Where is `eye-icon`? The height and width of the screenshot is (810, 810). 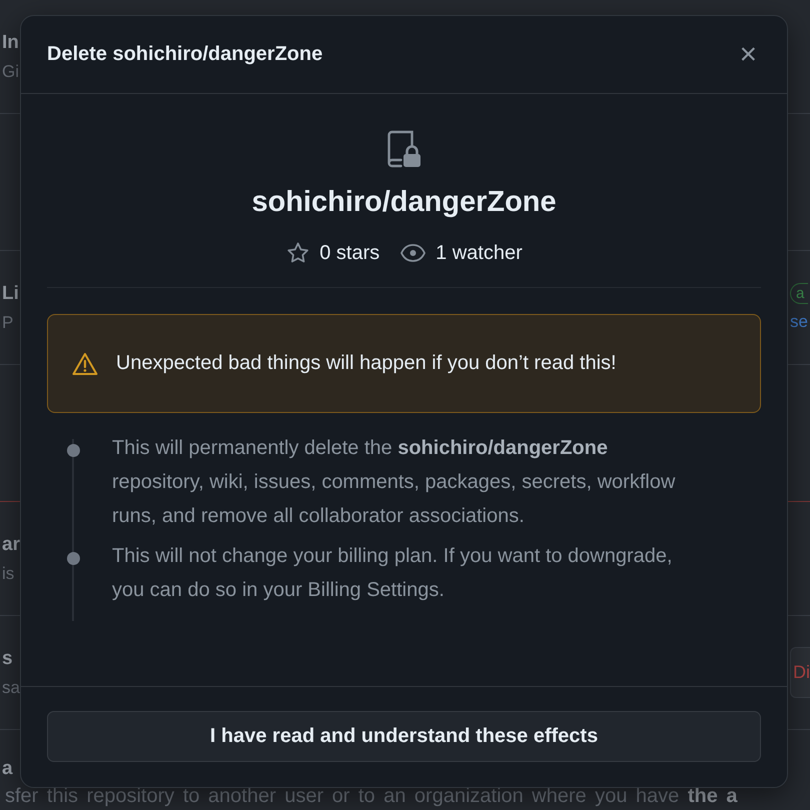 eye-icon is located at coordinates (413, 253).